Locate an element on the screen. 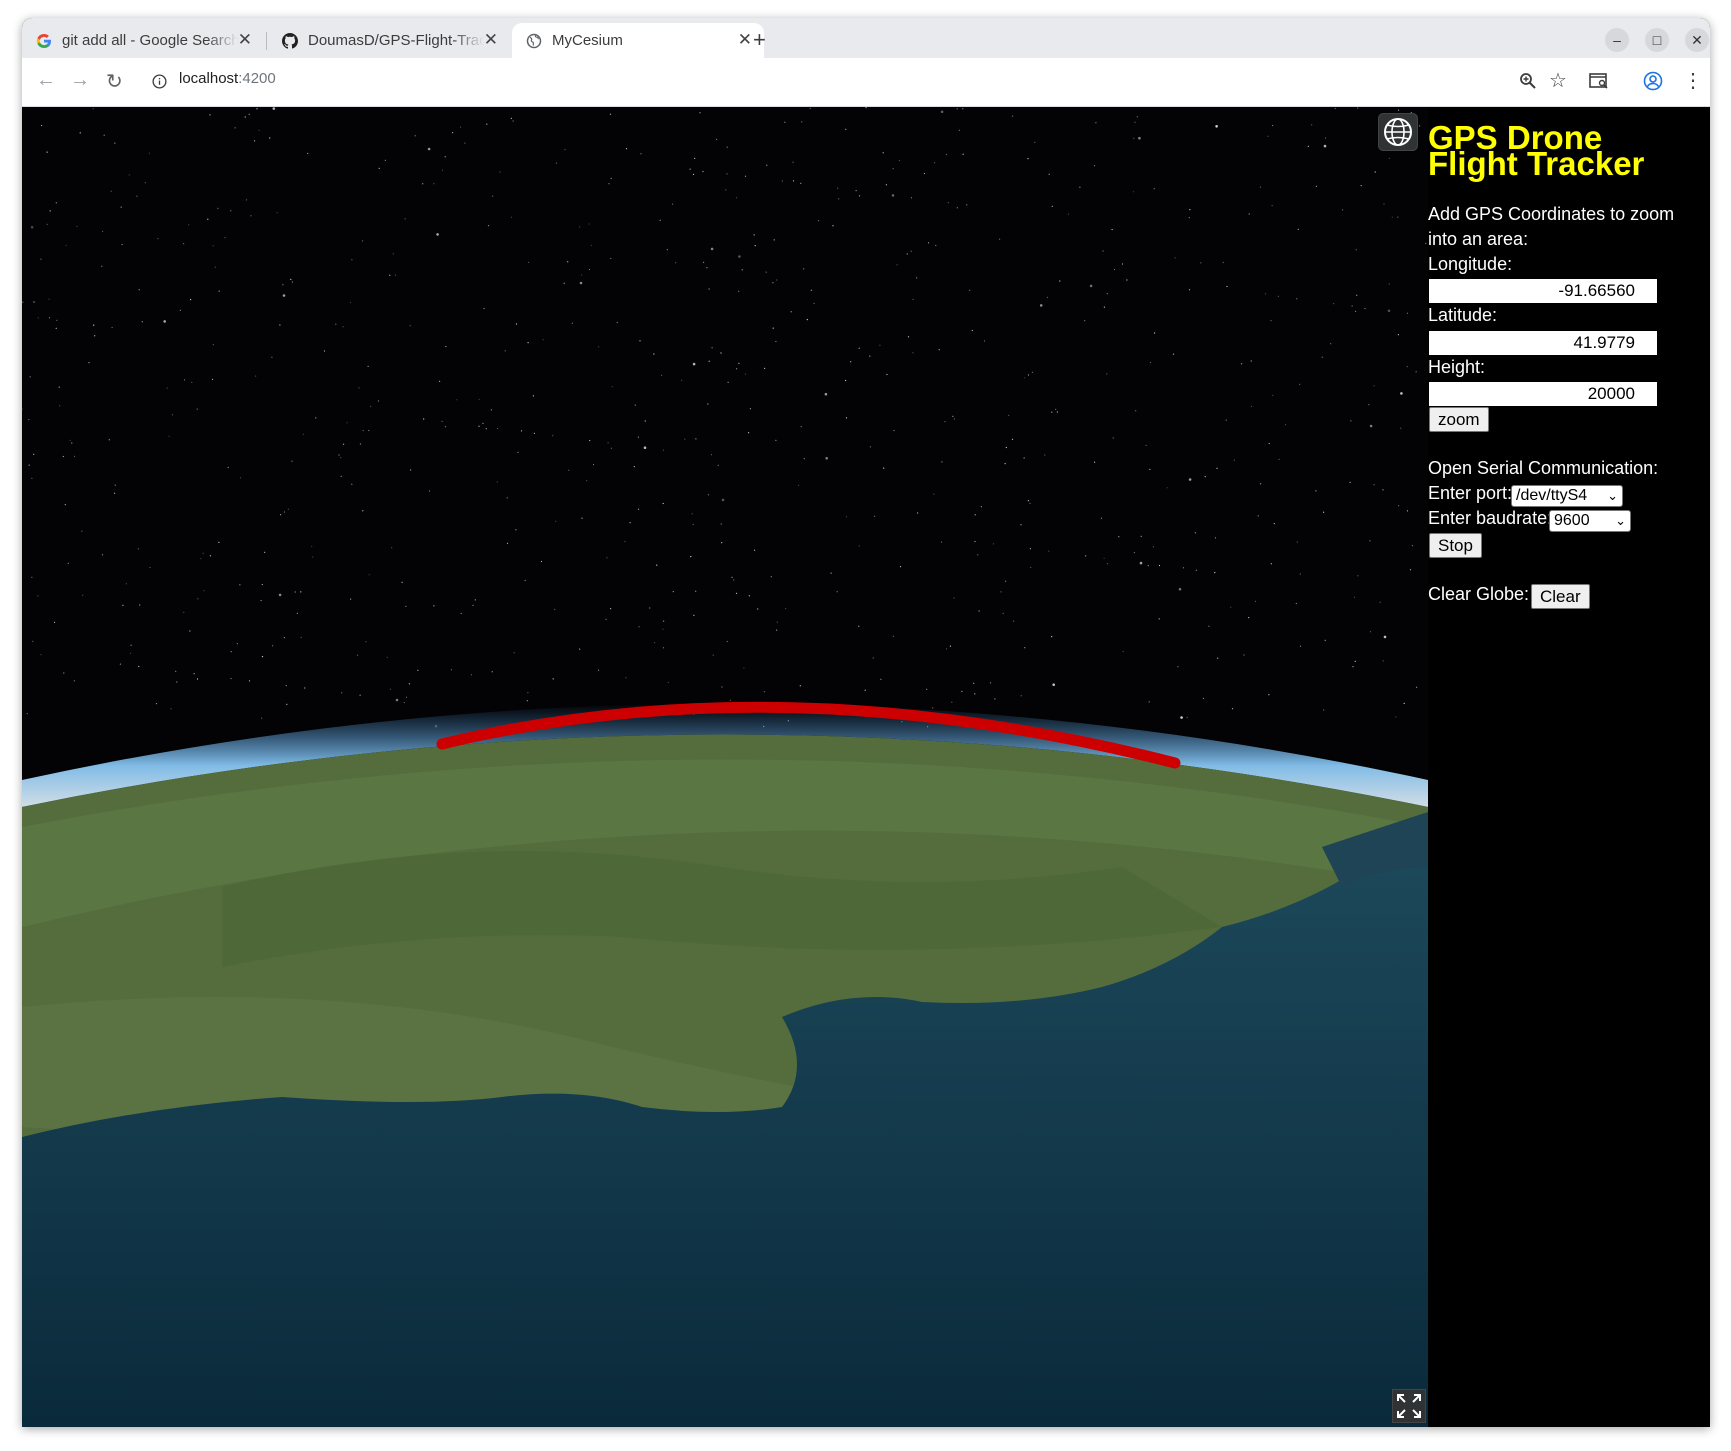 The image size is (1731, 1451). new-tab-button: + is located at coordinates (759, 40).